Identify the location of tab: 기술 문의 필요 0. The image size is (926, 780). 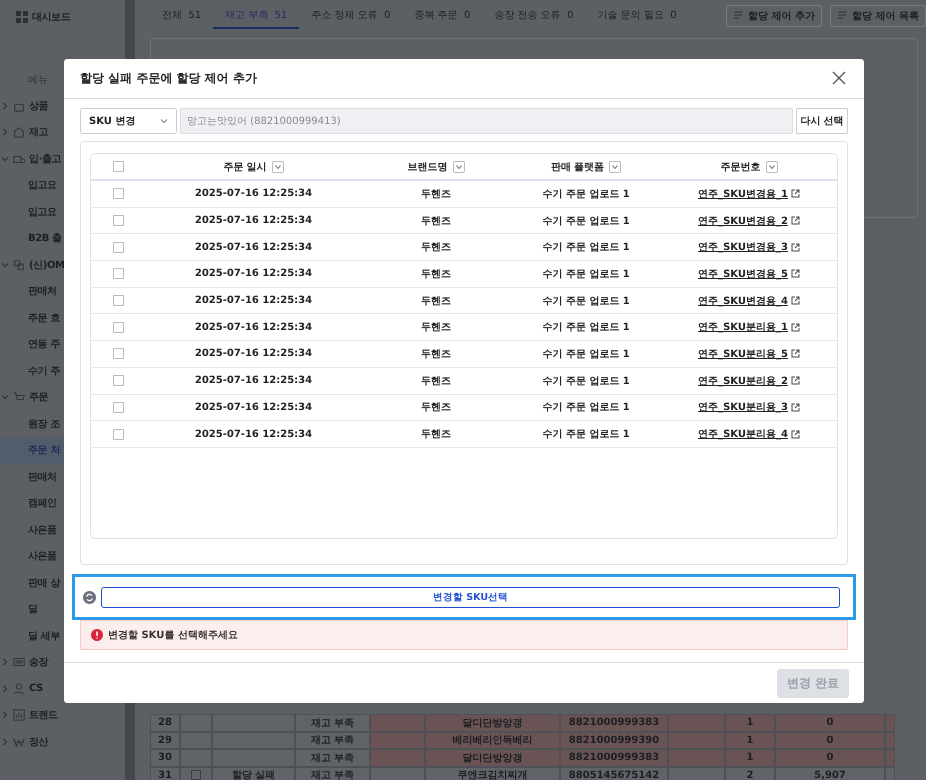
(637, 16).